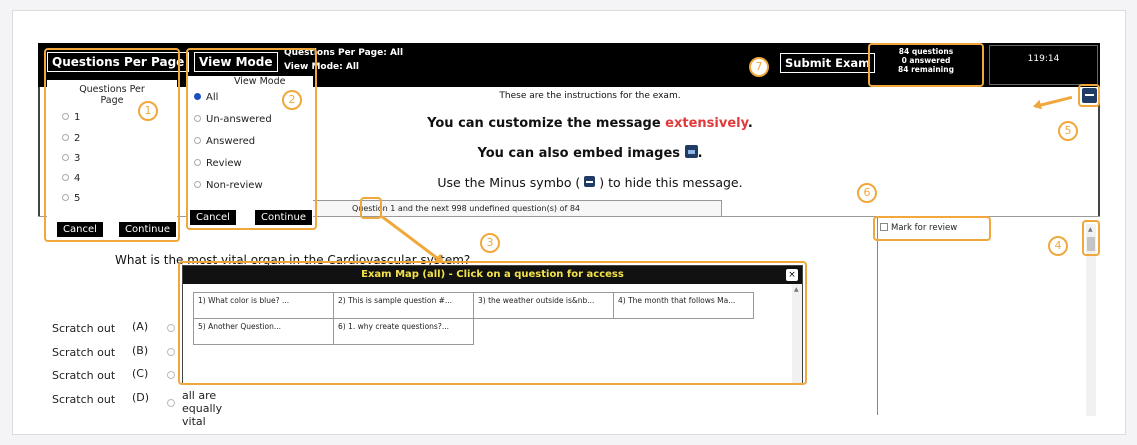 The height and width of the screenshot is (445, 1137). Describe the element at coordinates (1089, 95) in the screenshot. I see `highlight-minus` at that location.